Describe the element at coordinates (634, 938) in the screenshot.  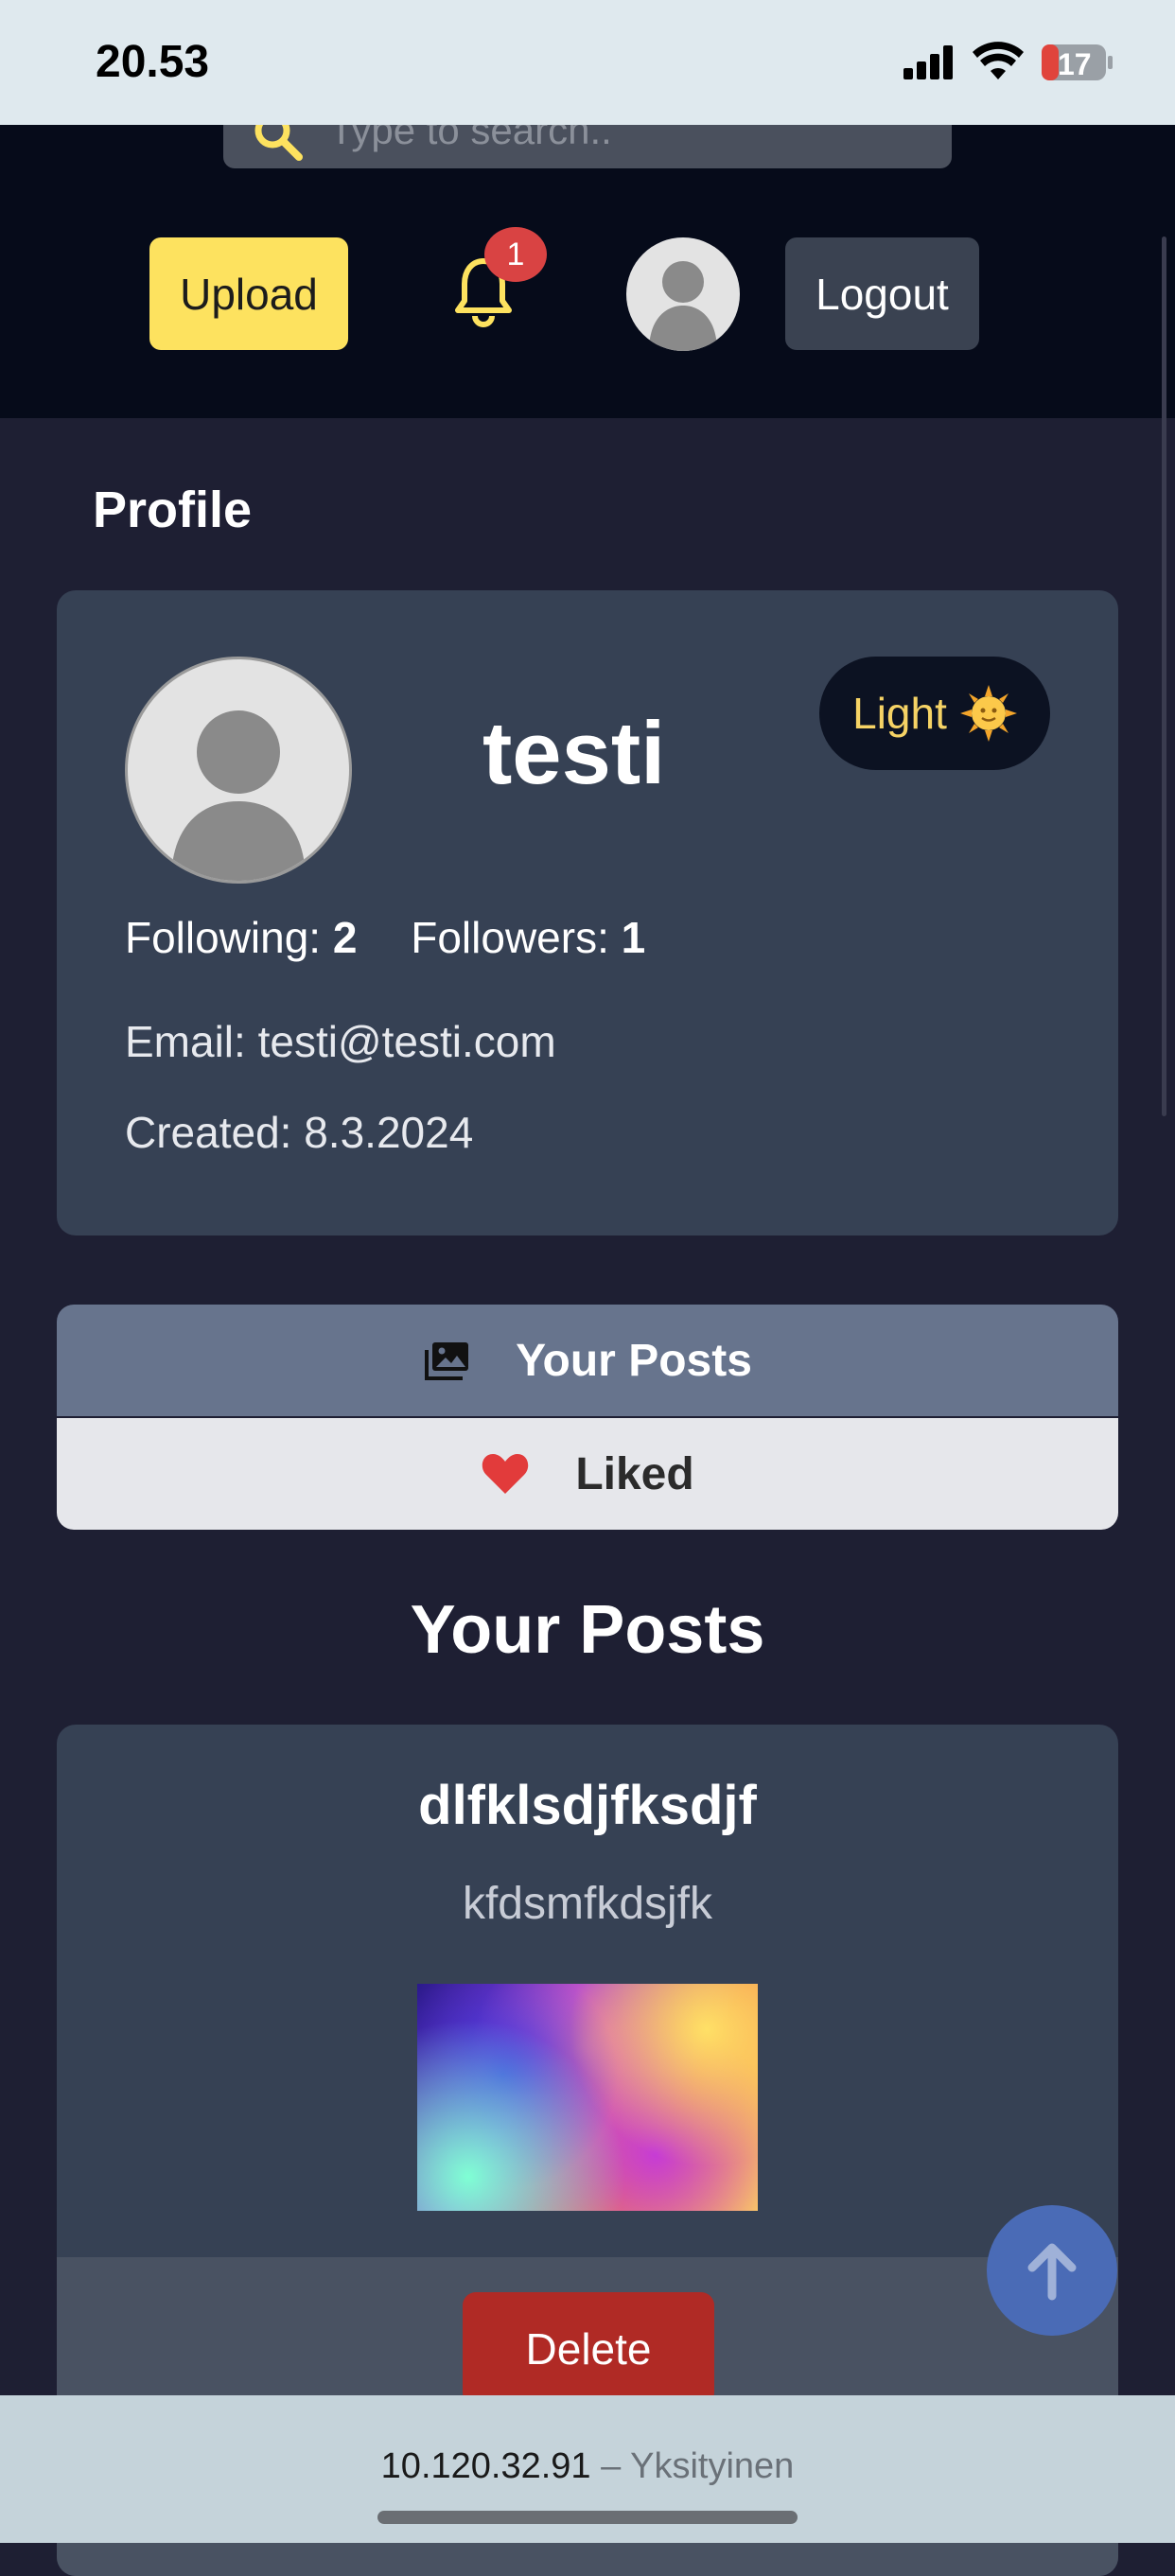
I see `followers-count: 1` at that location.